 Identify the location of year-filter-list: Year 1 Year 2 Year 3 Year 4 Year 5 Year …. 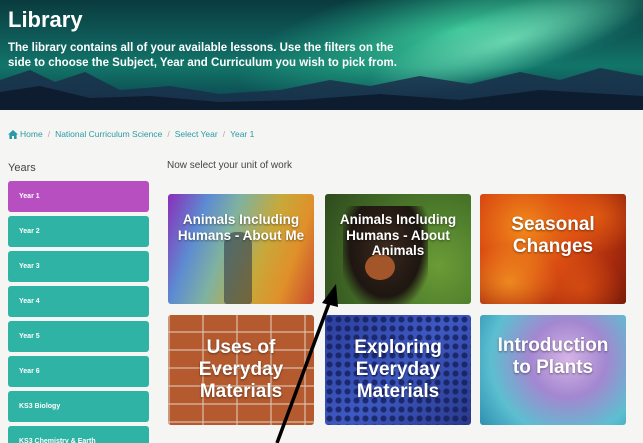
(78, 312).